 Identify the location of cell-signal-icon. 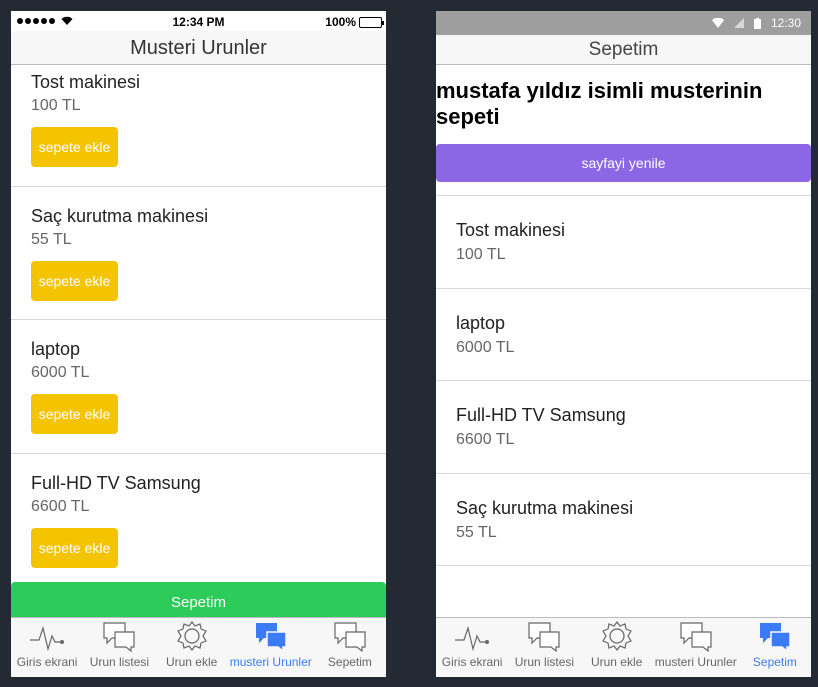
(738, 23).